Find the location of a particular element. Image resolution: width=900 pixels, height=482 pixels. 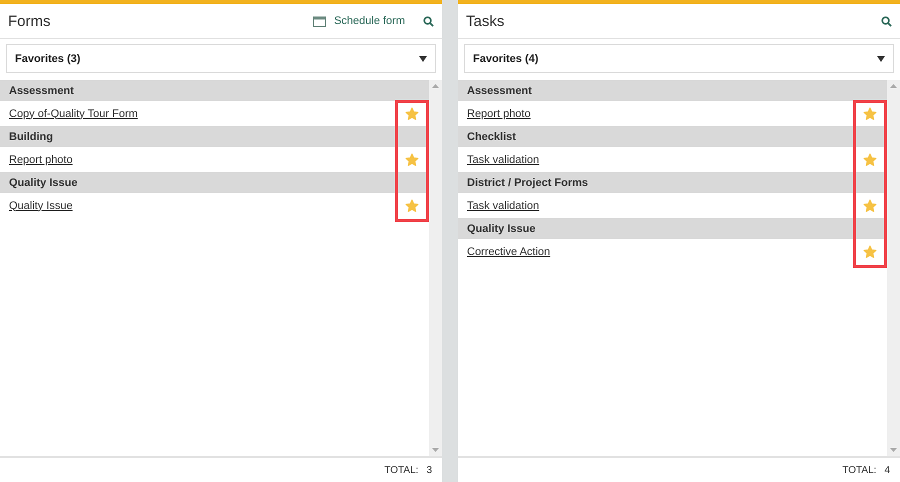

item-link: Quality Issue is located at coordinates (41, 206).